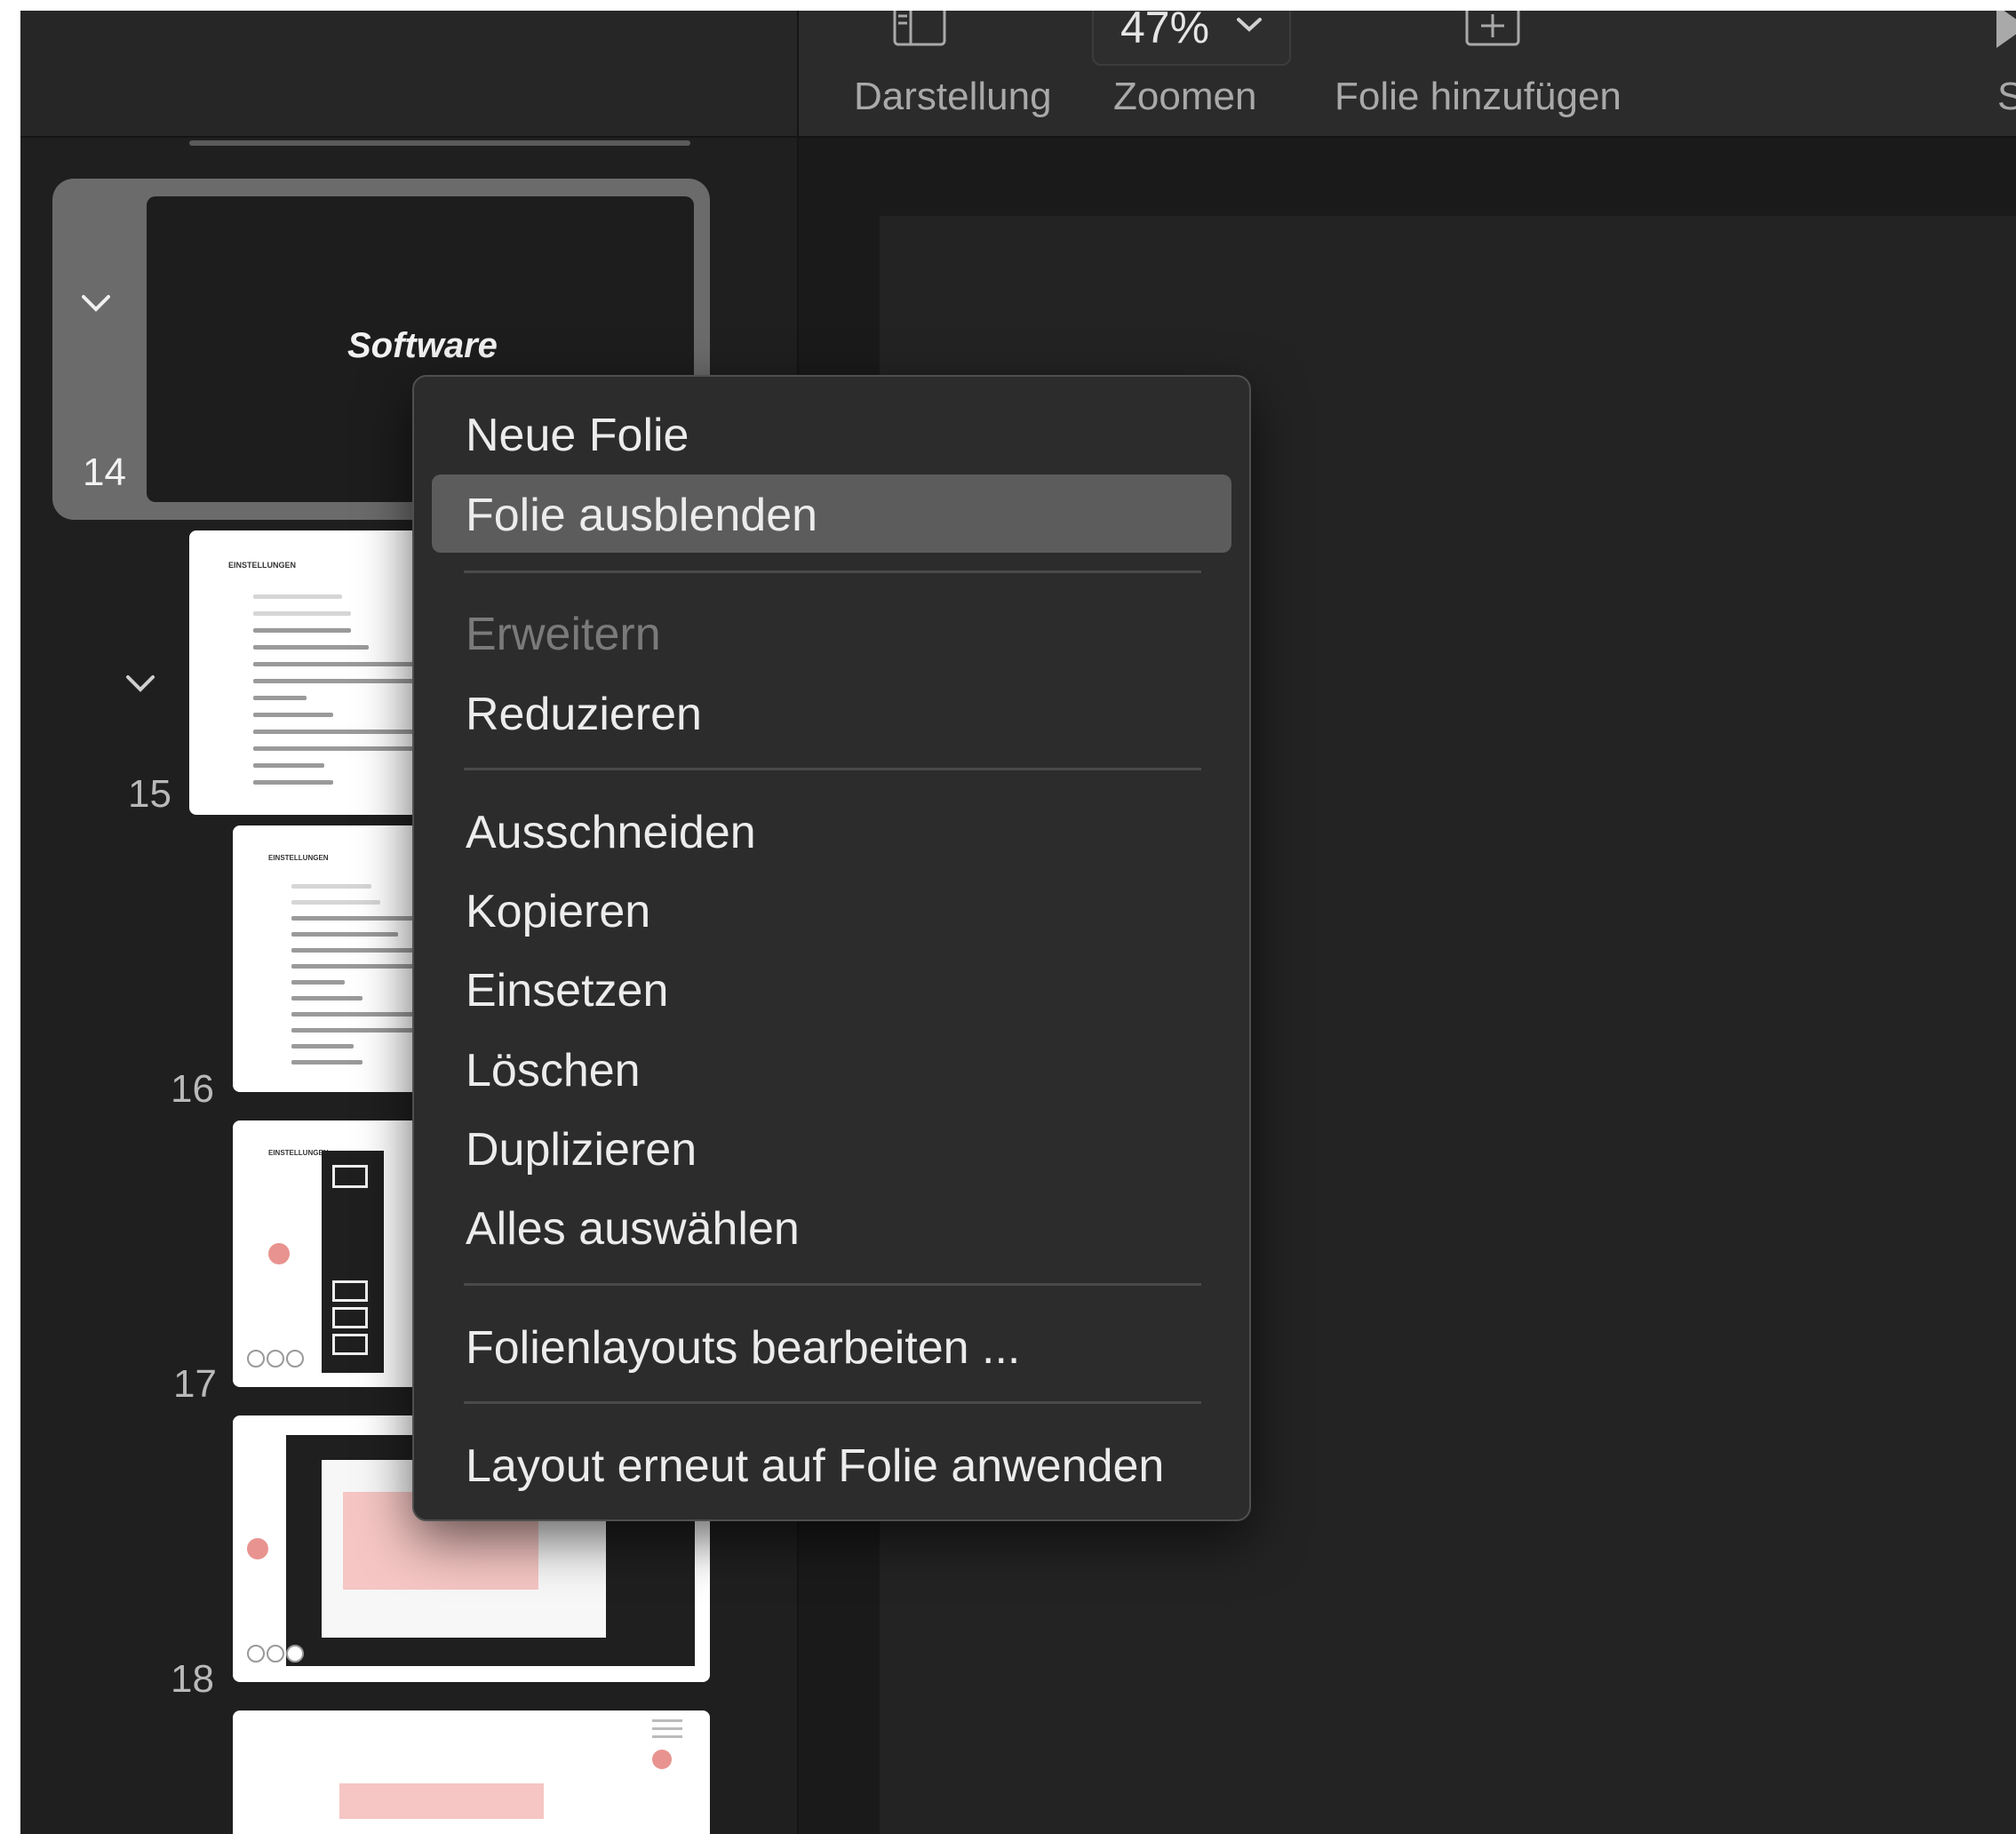 This screenshot has height=1834, width=2016. Describe the element at coordinates (2006, 29) in the screenshot. I see `play-icon` at that location.